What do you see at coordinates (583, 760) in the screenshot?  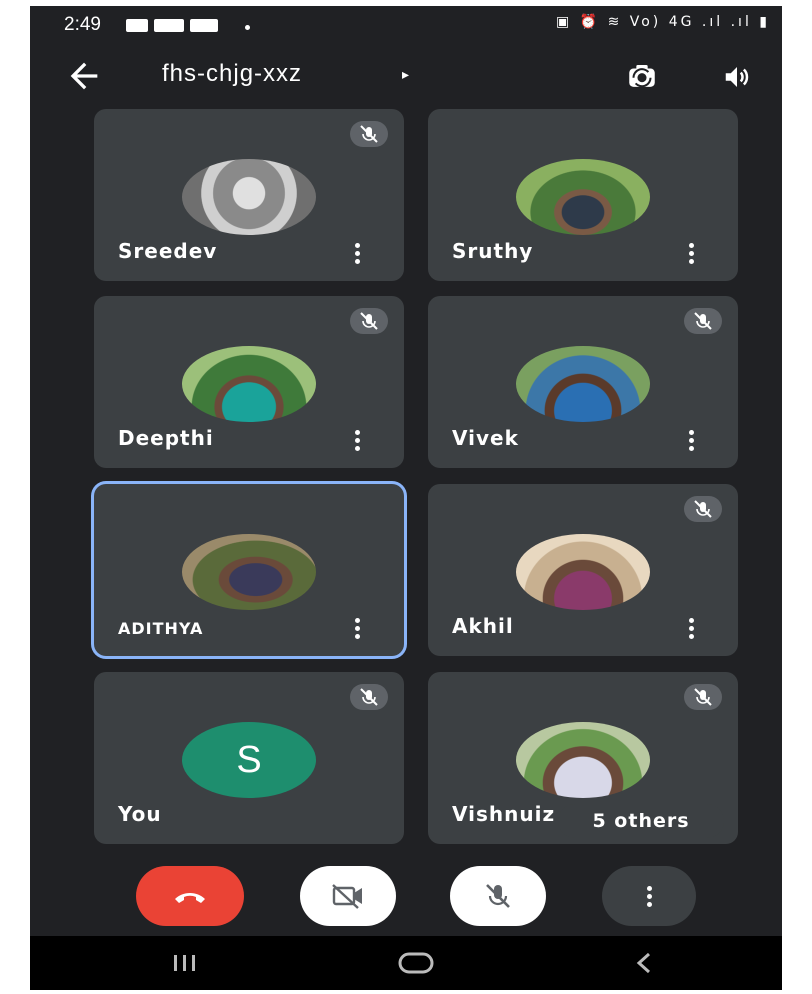 I see `avatar-vishnuiz` at bounding box center [583, 760].